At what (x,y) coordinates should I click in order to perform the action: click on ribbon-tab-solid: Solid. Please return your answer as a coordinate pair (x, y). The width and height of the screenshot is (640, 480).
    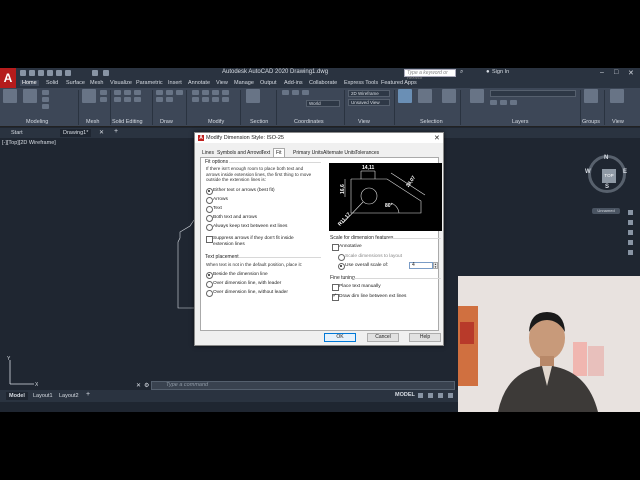
    Looking at the image, I should click on (52, 83).